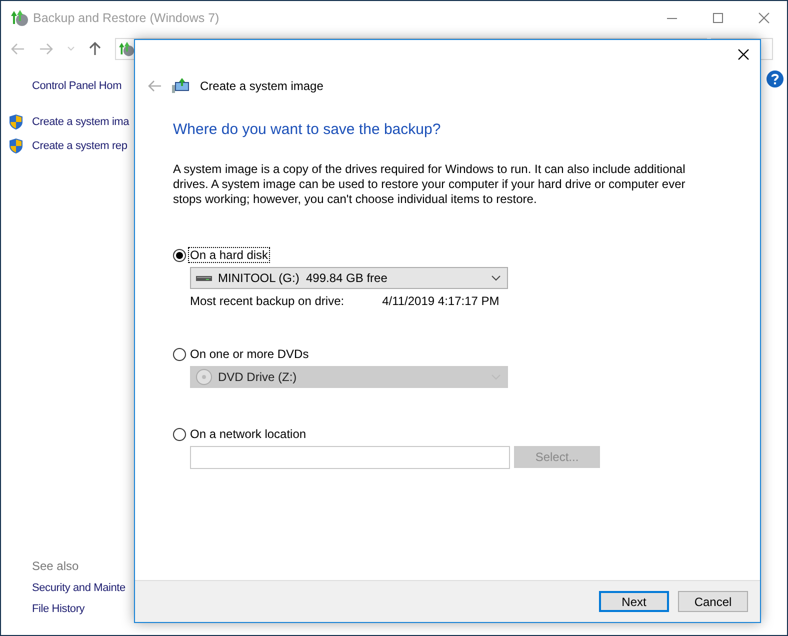 This screenshot has width=788, height=636. I want to click on info-value: 4/11/2019 4:17:17 PM, so click(441, 301).